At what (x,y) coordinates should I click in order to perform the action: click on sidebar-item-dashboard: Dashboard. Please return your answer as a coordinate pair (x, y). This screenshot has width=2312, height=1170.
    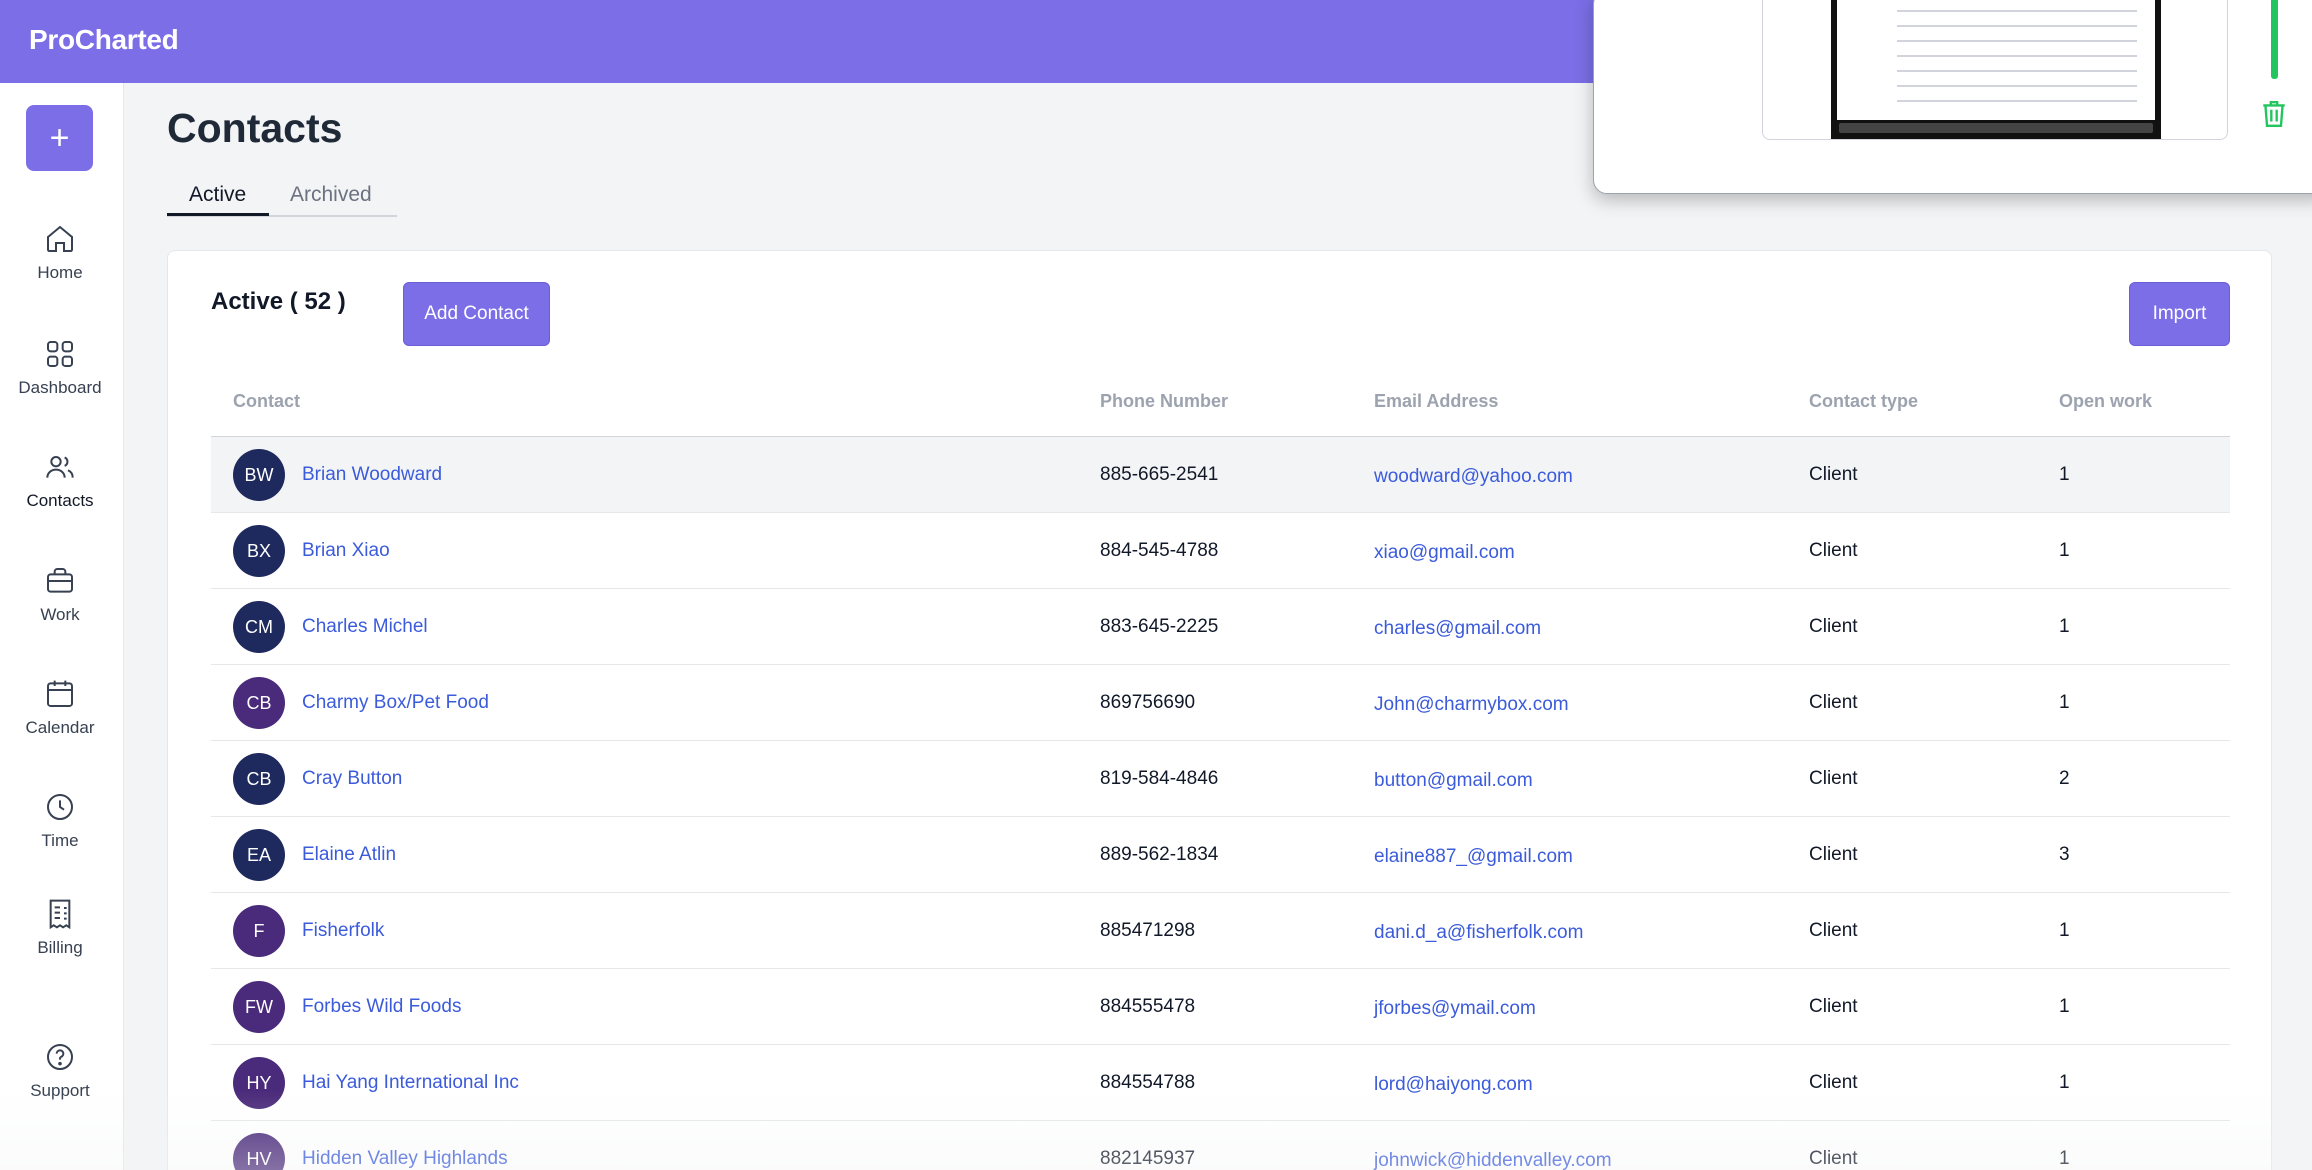
    Looking at the image, I should click on (60, 368).